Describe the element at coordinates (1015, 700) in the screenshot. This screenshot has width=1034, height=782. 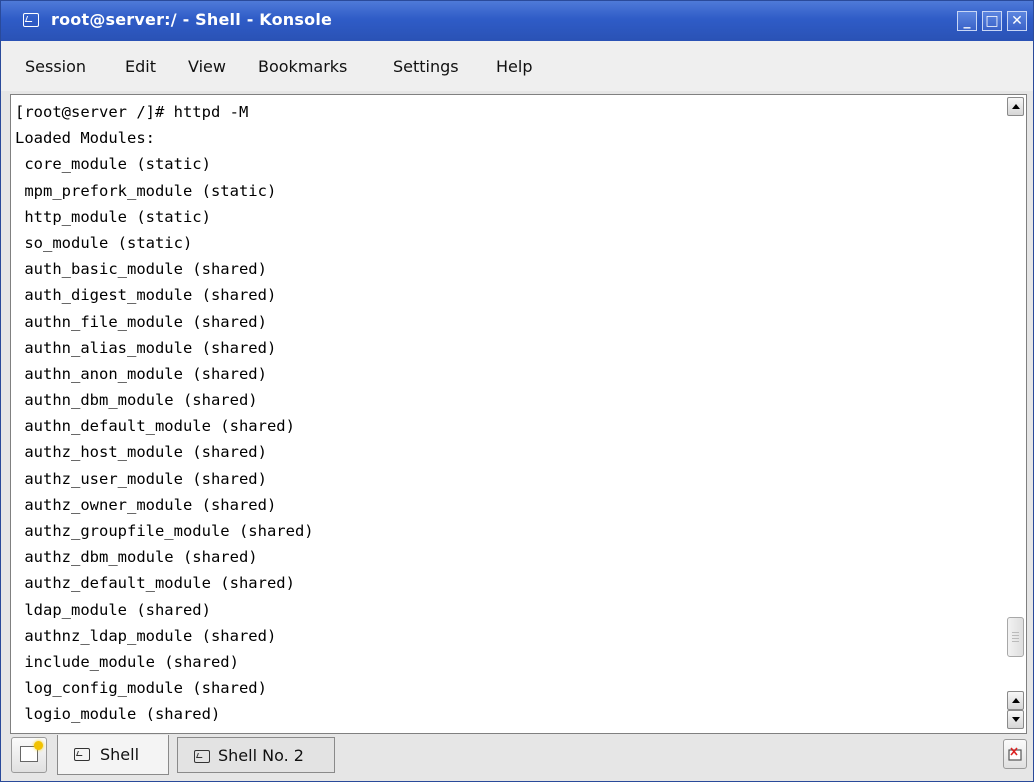
I see `scroll-up-button-bottom` at that location.